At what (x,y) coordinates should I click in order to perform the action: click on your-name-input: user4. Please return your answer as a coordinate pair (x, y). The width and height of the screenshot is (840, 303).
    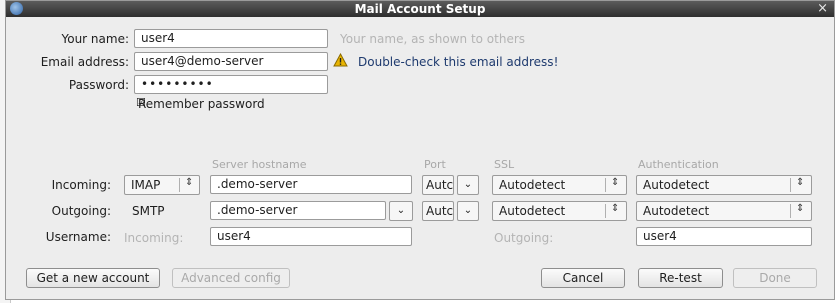
    Looking at the image, I should click on (231, 38).